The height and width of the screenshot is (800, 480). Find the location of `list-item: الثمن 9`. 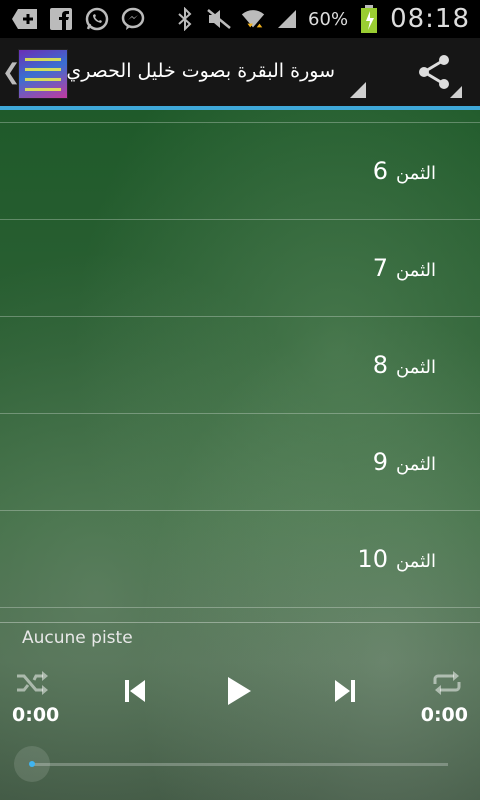

list-item: الثمن 9 is located at coordinates (240, 462).